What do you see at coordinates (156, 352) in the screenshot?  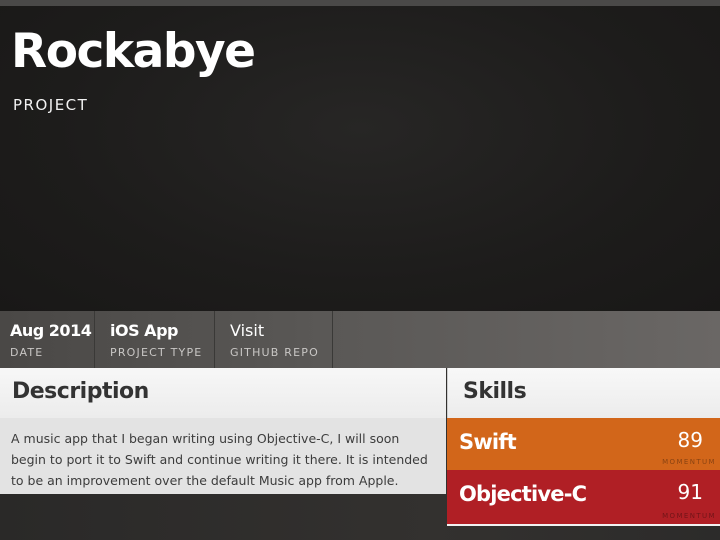 I see `meta-project-type-label: PROJECT TYPE` at bounding box center [156, 352].